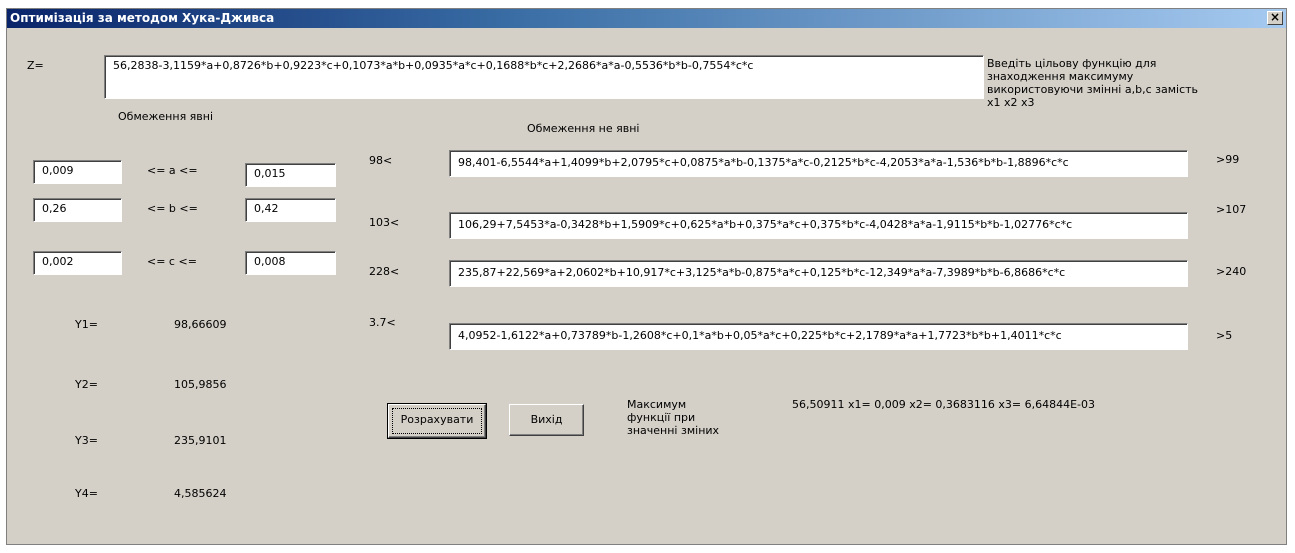  Describe the element at coordinates (384, 222) in the screenshot. I see `constraint-2-lower-label: 103<` at that location.